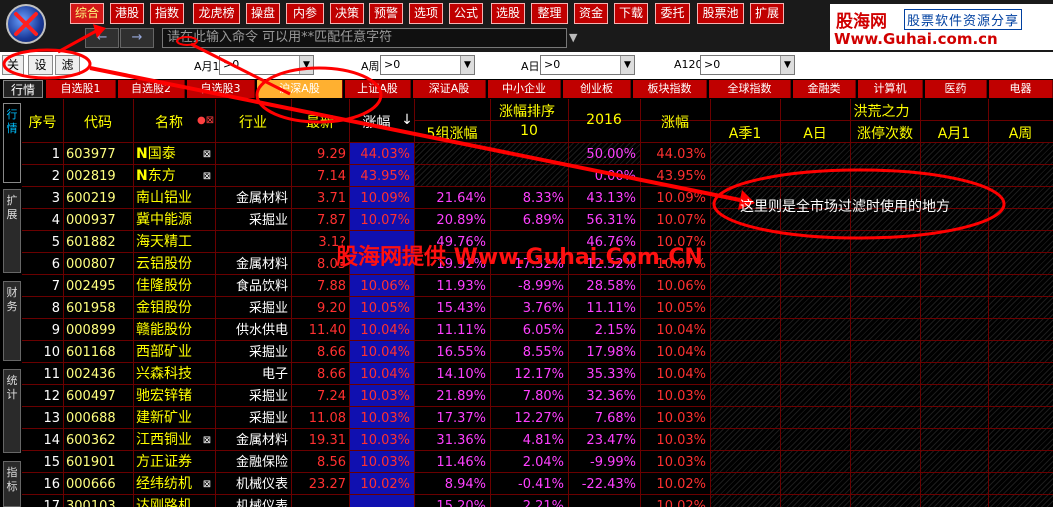 The width and height of the screenshot is (1053, 507). Describe the element at coordinates (81, 89) in the screenshot. I see `tab-1: 自选股1` at that location.